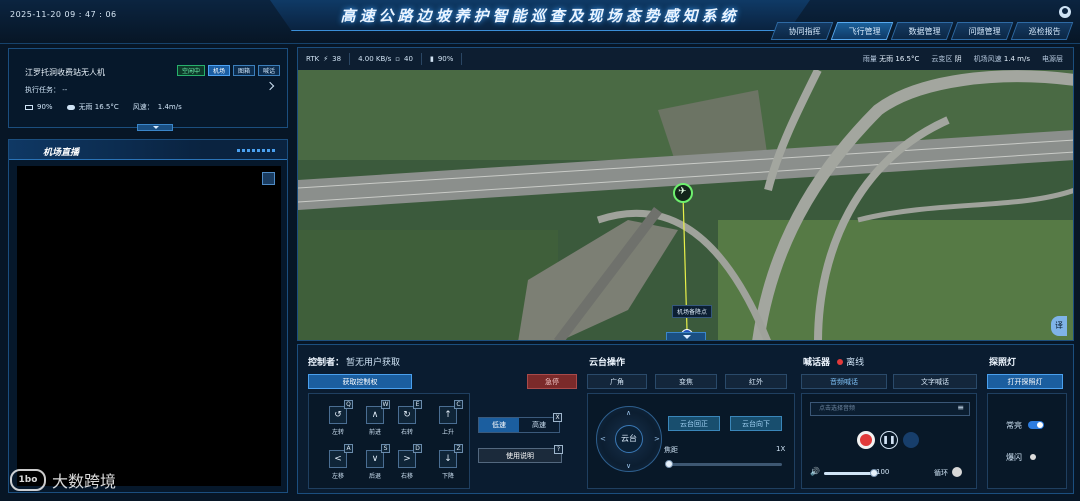  What do you see at coordinates (257, 150) in the screenshot?
I see `decorative-stripes` at bounding box center [257, 150].